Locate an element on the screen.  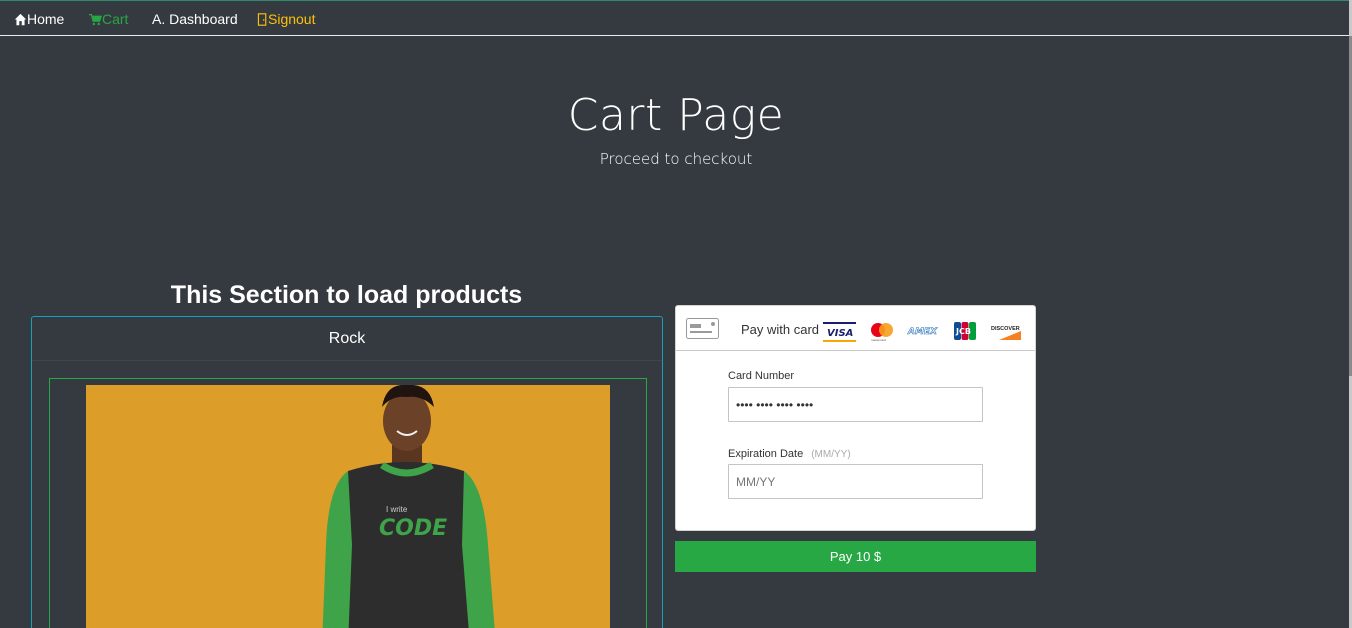
nav-signout-link: Signout is located at coordinates (286, 19).